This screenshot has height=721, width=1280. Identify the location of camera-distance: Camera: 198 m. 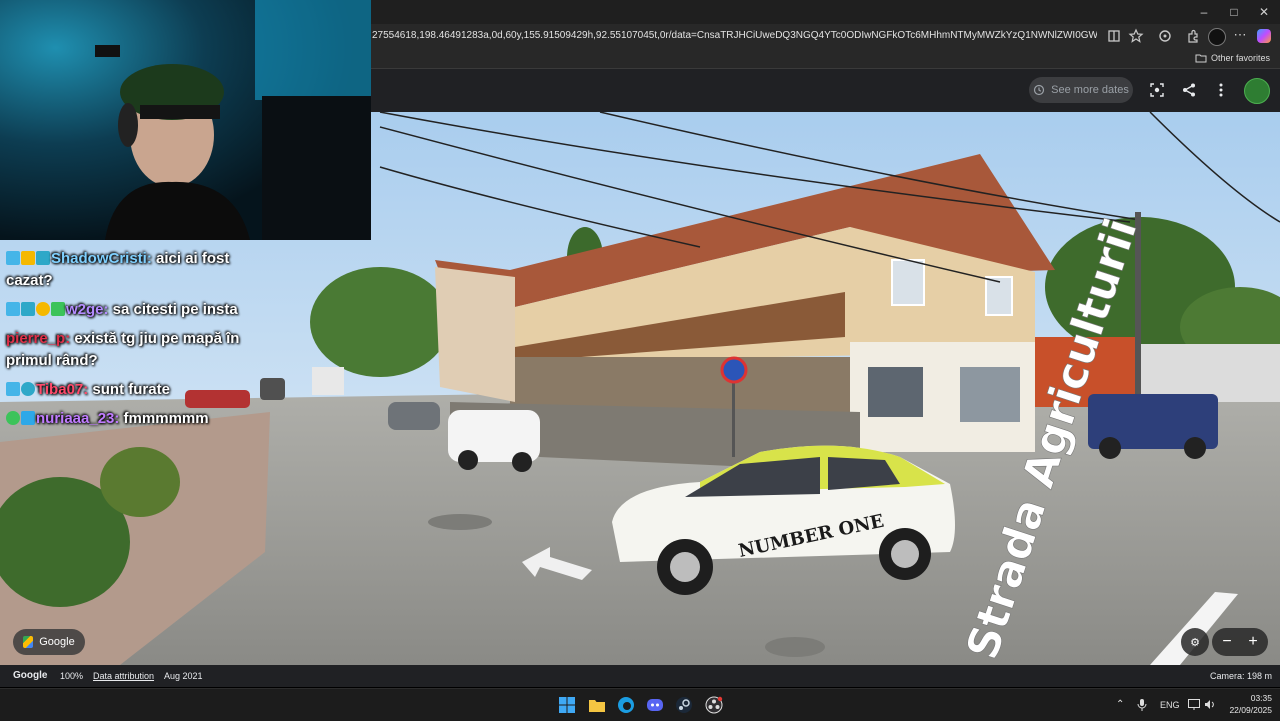
(1241, 676).